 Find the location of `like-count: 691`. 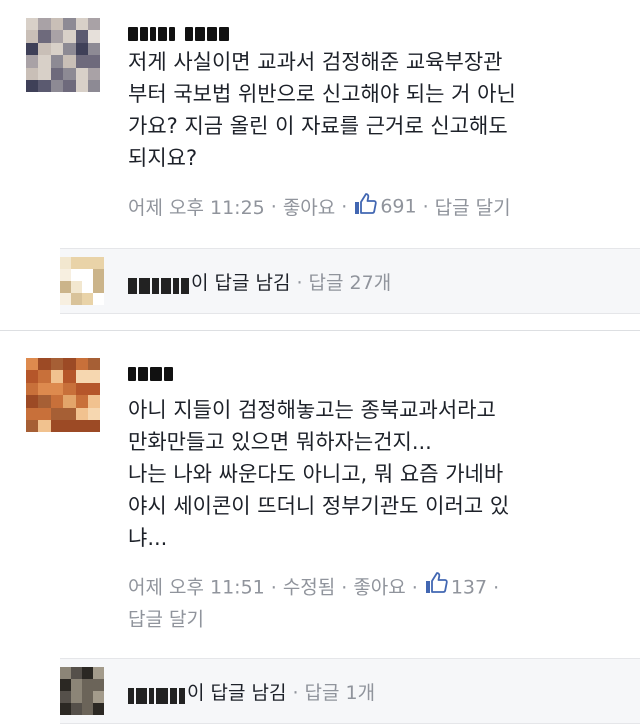

like-count: 691 is located at coordinates (398, 207).